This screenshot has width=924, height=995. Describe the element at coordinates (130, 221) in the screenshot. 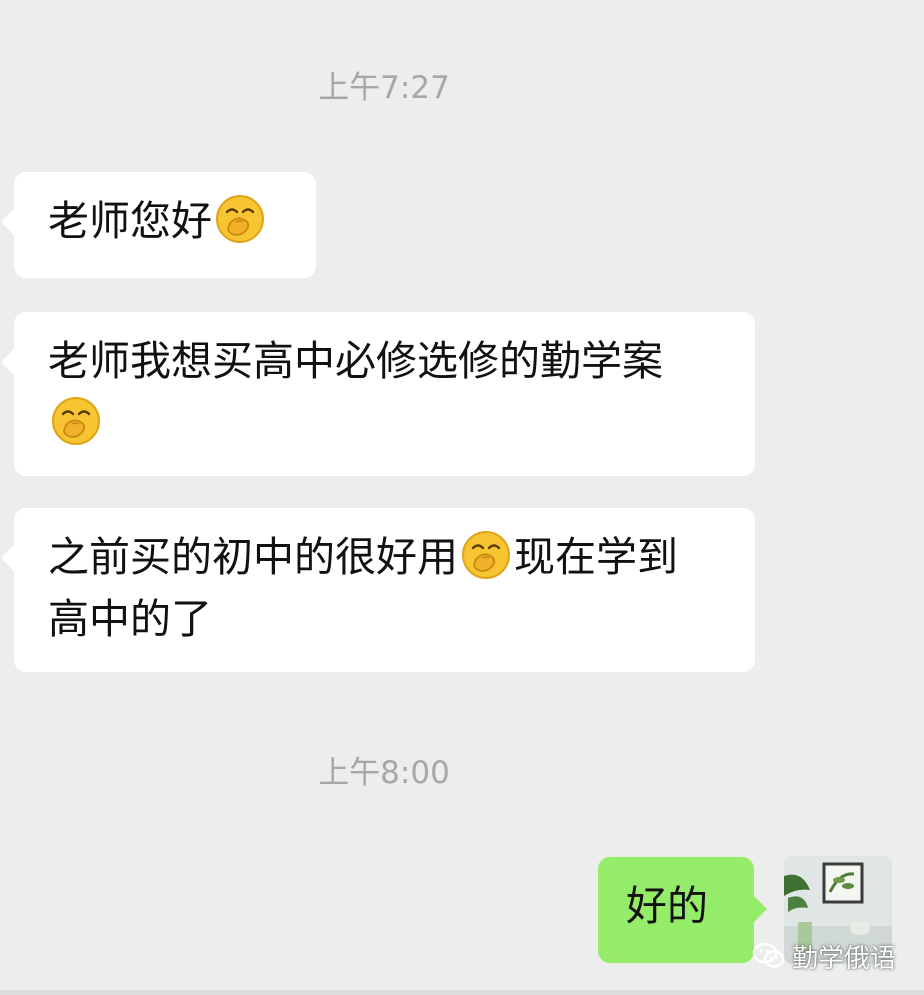

I see `message-text: 老师您好` at that location.